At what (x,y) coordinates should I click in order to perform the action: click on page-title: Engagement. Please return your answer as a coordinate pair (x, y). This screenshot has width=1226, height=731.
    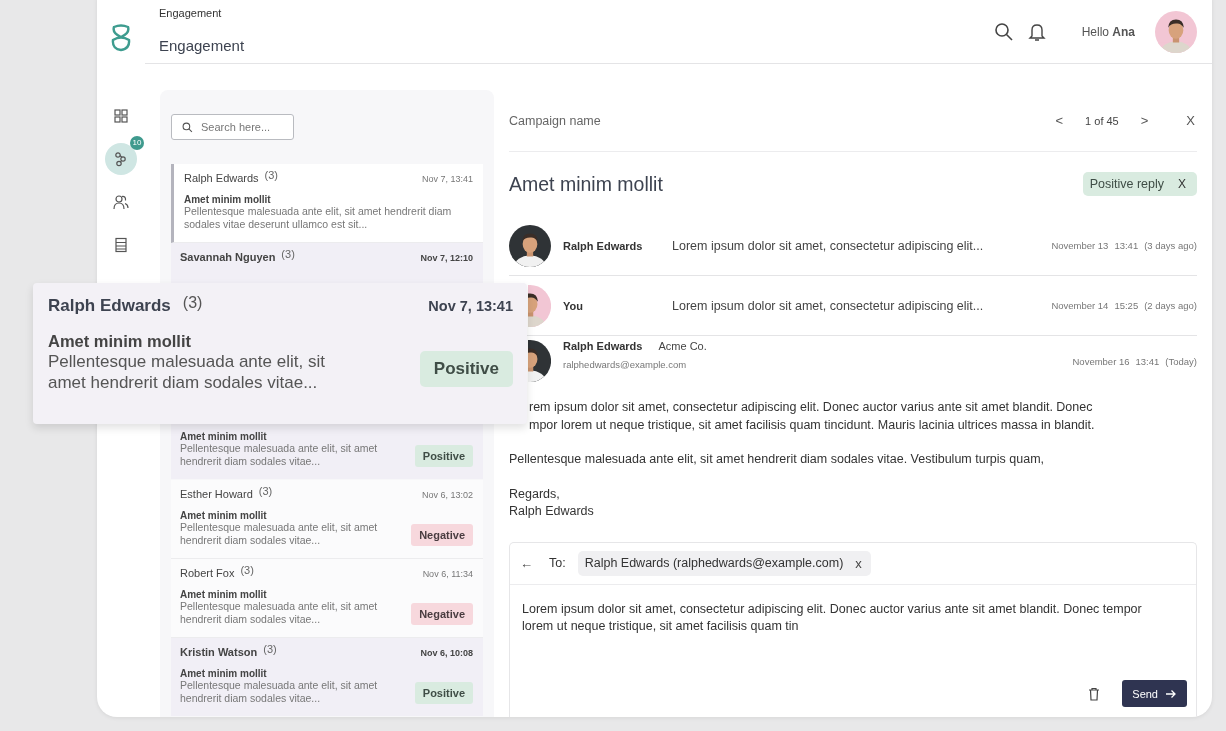
    Looking at the image, I should click on (202, 45).